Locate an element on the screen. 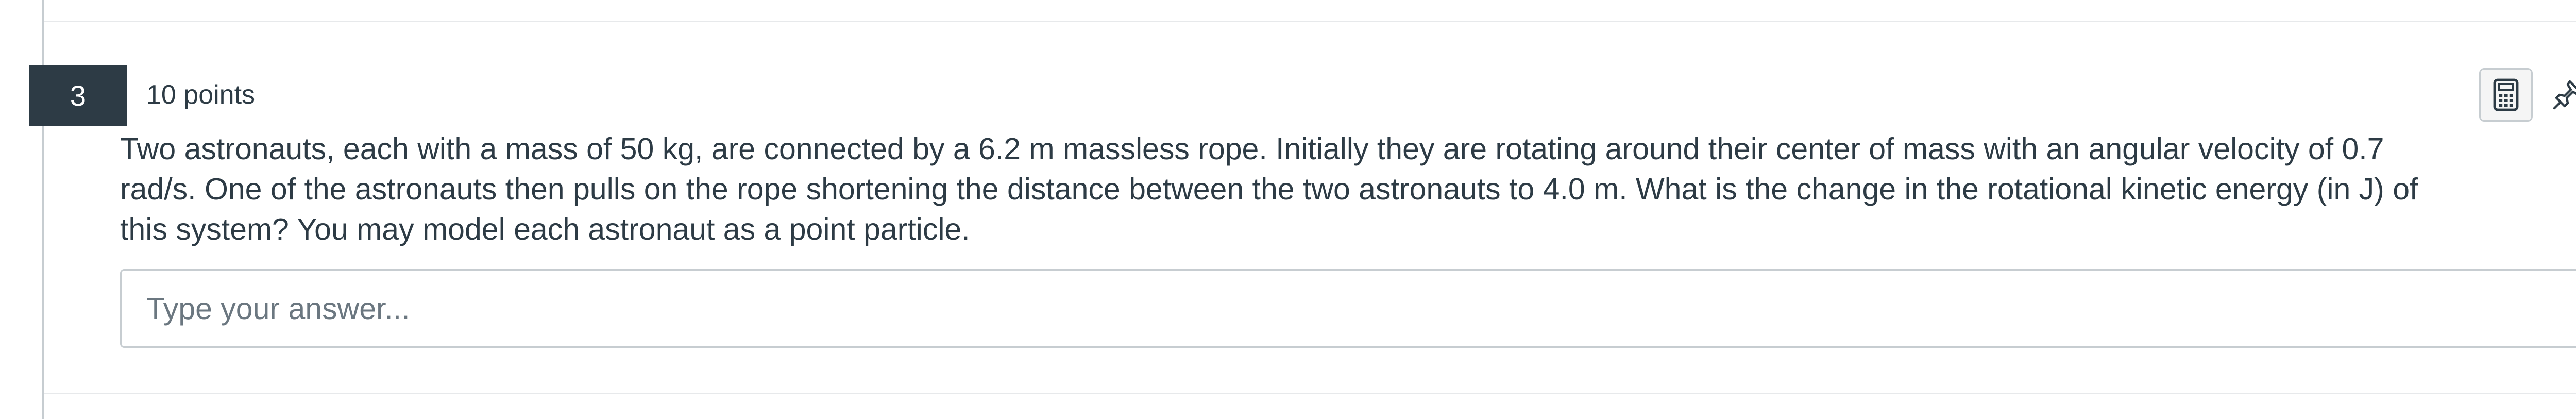 The image size is (2576, 419). pin-button is located at coordinates (2558, 95).